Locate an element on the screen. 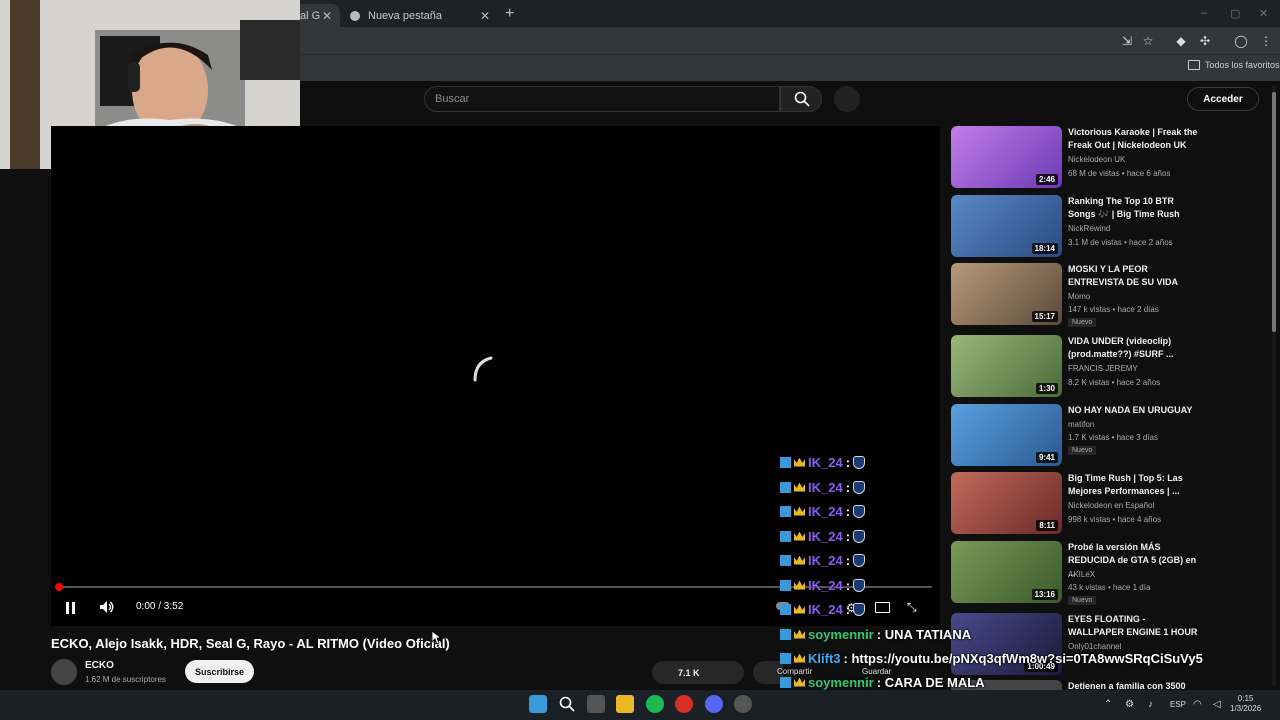 This screenshot has height=720, width=1280. obs-icon is located at coordinates (743, 704).